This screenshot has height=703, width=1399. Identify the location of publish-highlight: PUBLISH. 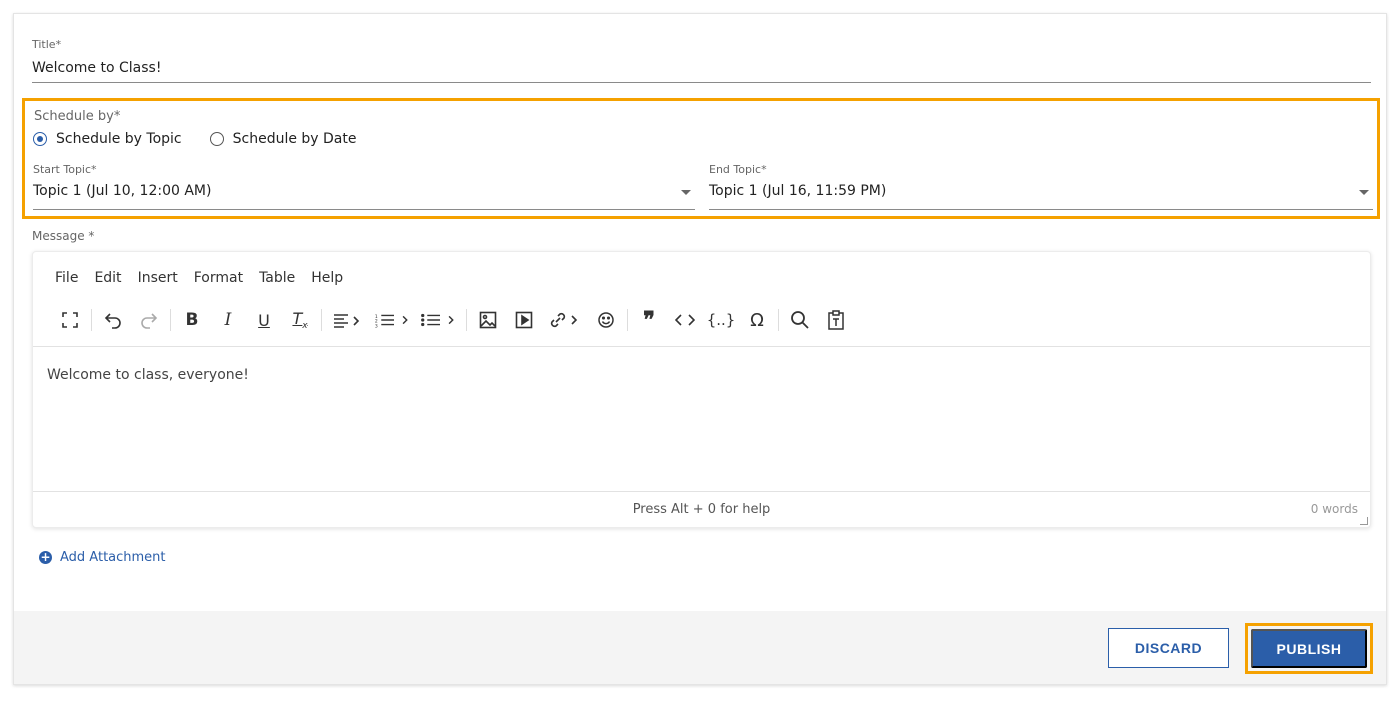
(1309, 648).